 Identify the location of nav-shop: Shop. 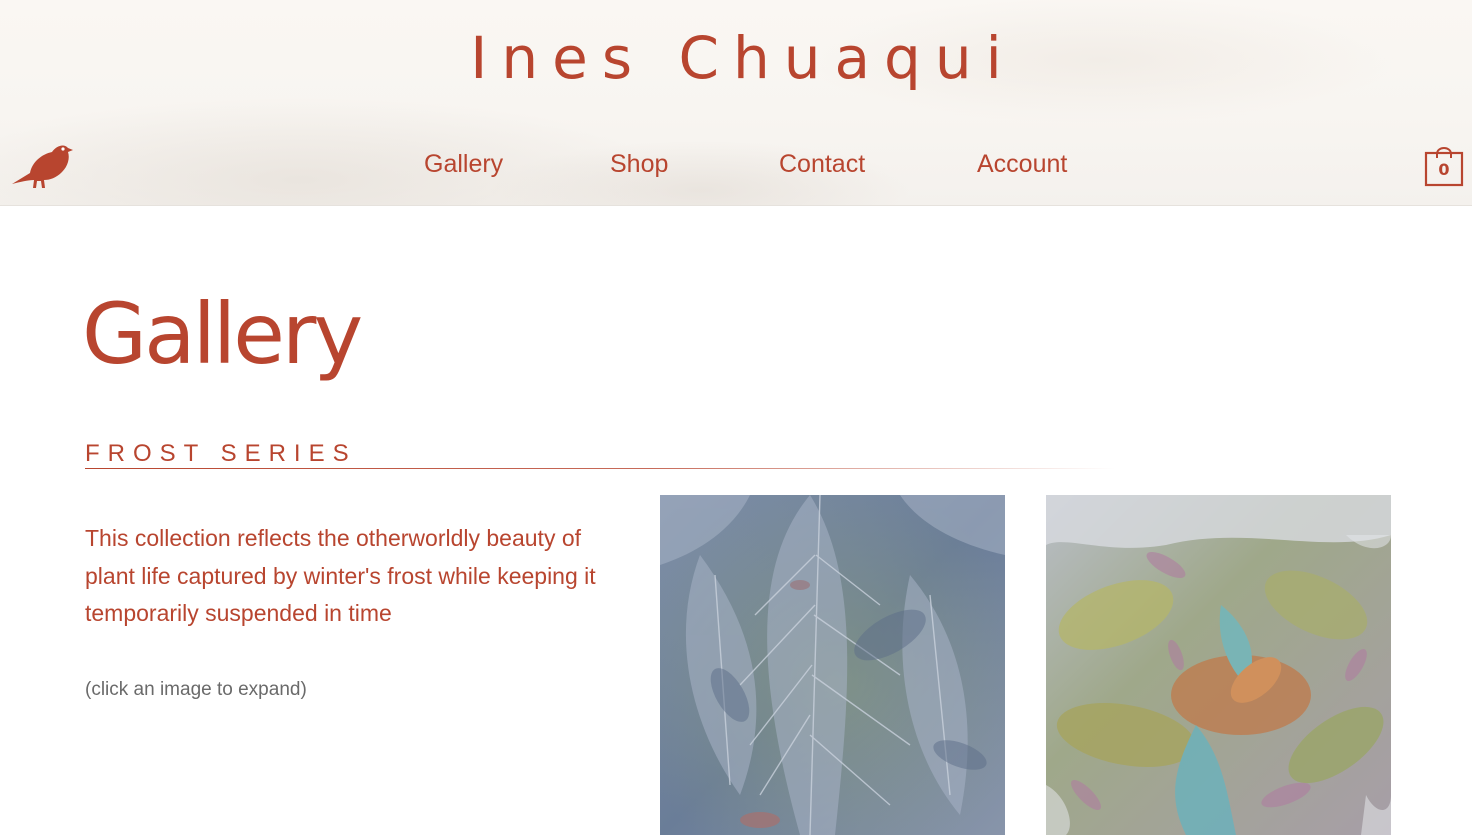
(639, 164).